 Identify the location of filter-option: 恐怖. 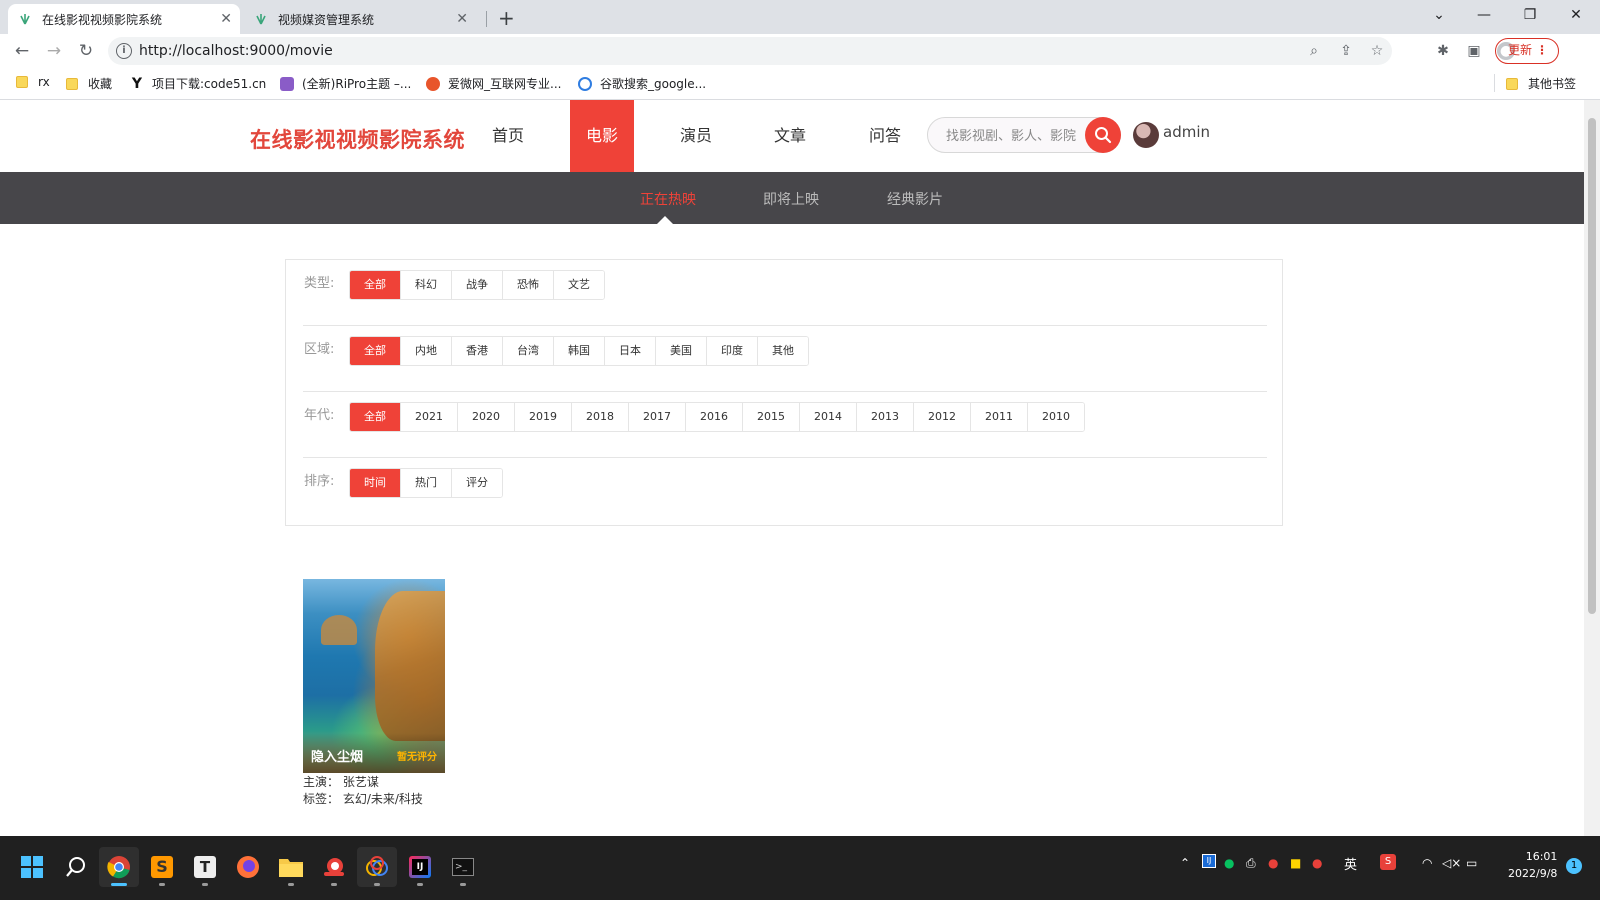
(528, 285).